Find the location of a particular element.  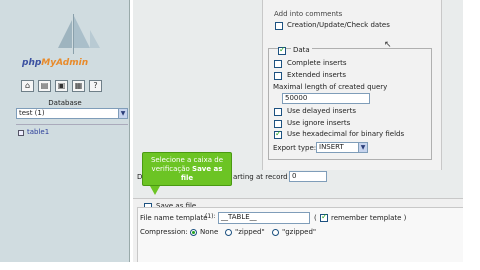

database-select-value: test (1) is located at coordinates (32, 113).